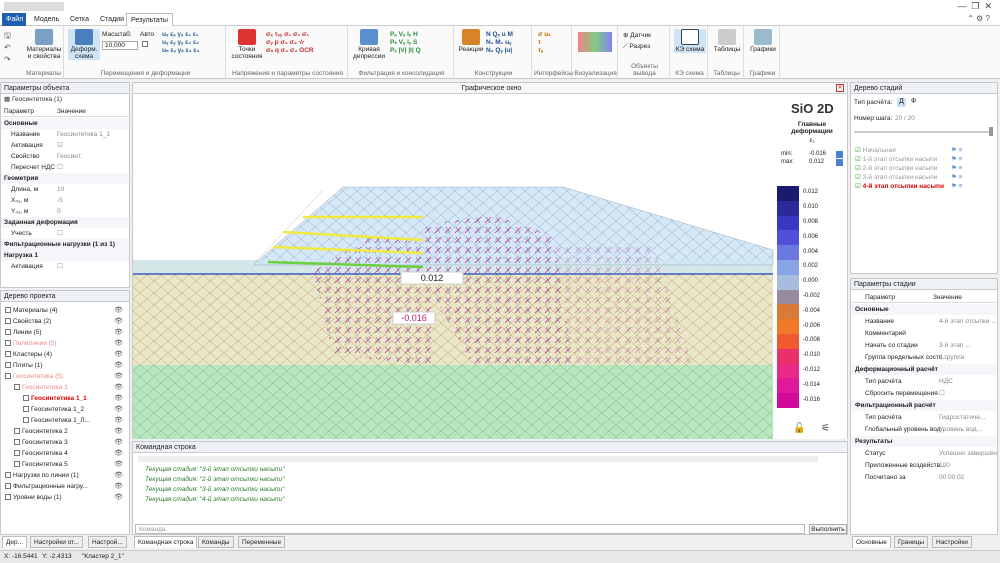  I want to click on param-row: Длина, м 10, so click(65, 189).